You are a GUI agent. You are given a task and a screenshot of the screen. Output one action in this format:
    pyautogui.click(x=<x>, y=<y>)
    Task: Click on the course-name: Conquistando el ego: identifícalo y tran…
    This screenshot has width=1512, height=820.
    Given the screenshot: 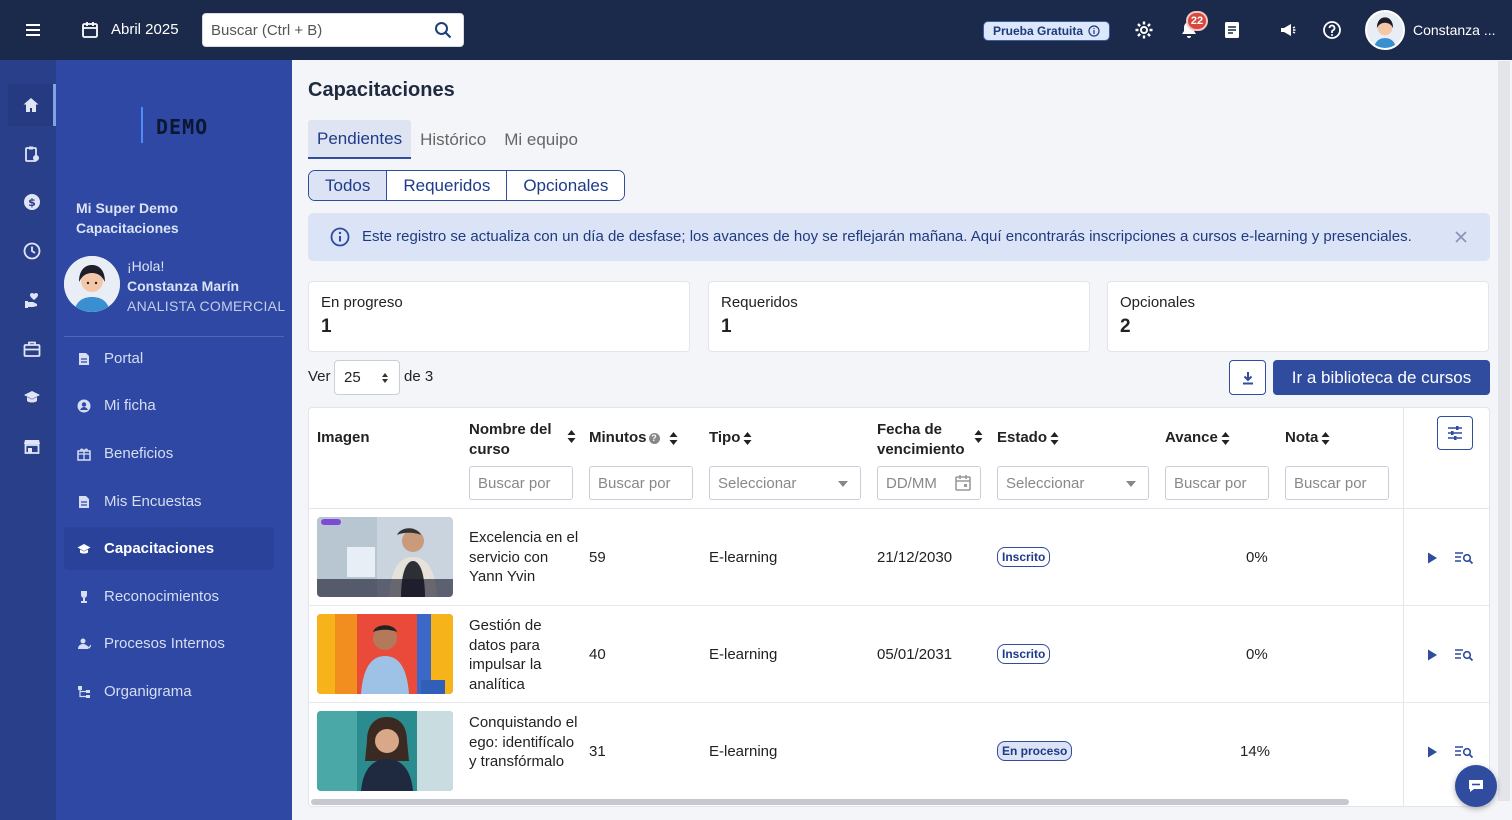 What is the action you would take?
    pyautogui.click(x=524, y=742)
    